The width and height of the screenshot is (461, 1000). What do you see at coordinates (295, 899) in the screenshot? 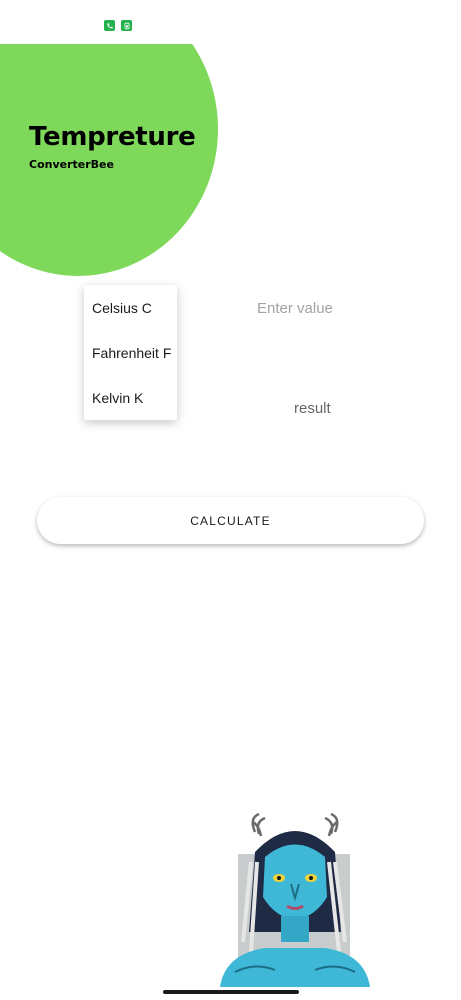
I see `avatar-illustration` at bounding box center [295, 899].